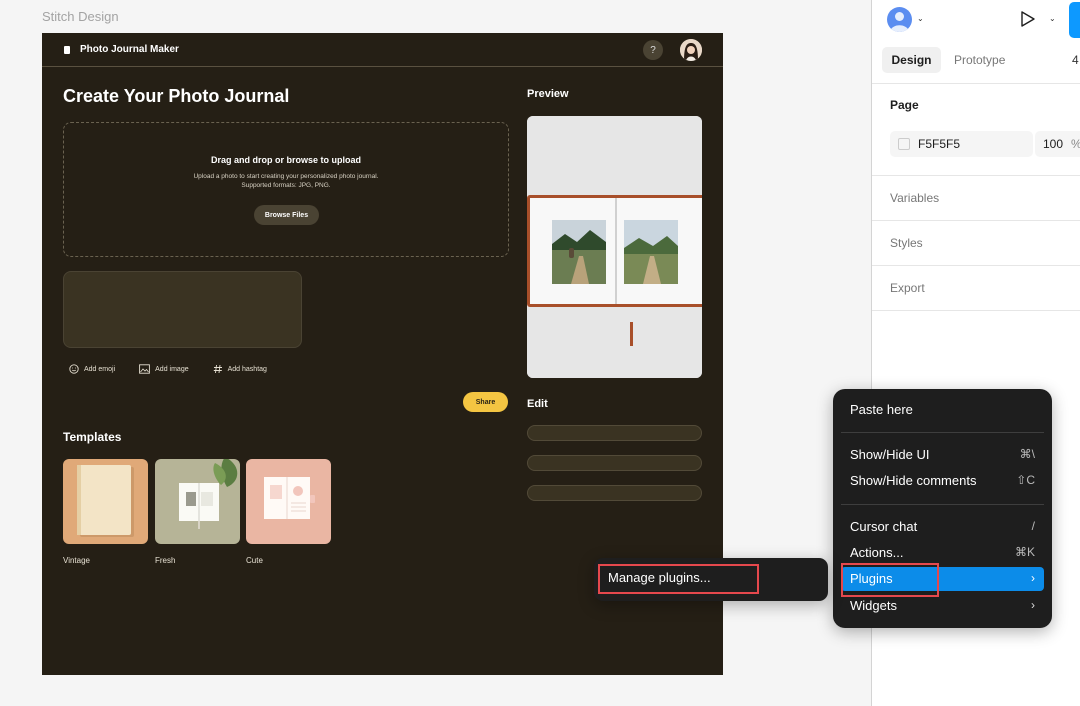 The height and width of the screenshot is (706, 1080). Describe the element at coordinates (76, 560) in the screenshot. I see `template-name: Vintage` at that location.